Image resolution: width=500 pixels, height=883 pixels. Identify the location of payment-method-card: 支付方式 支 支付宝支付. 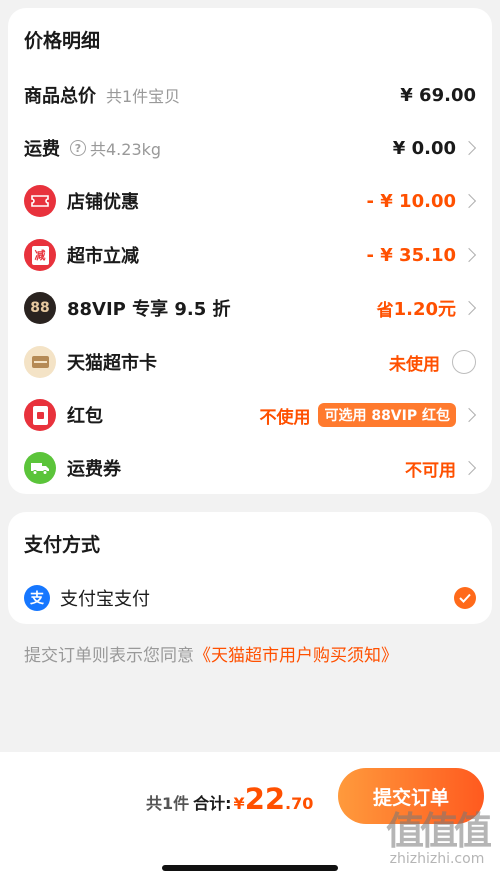
(250, 568).